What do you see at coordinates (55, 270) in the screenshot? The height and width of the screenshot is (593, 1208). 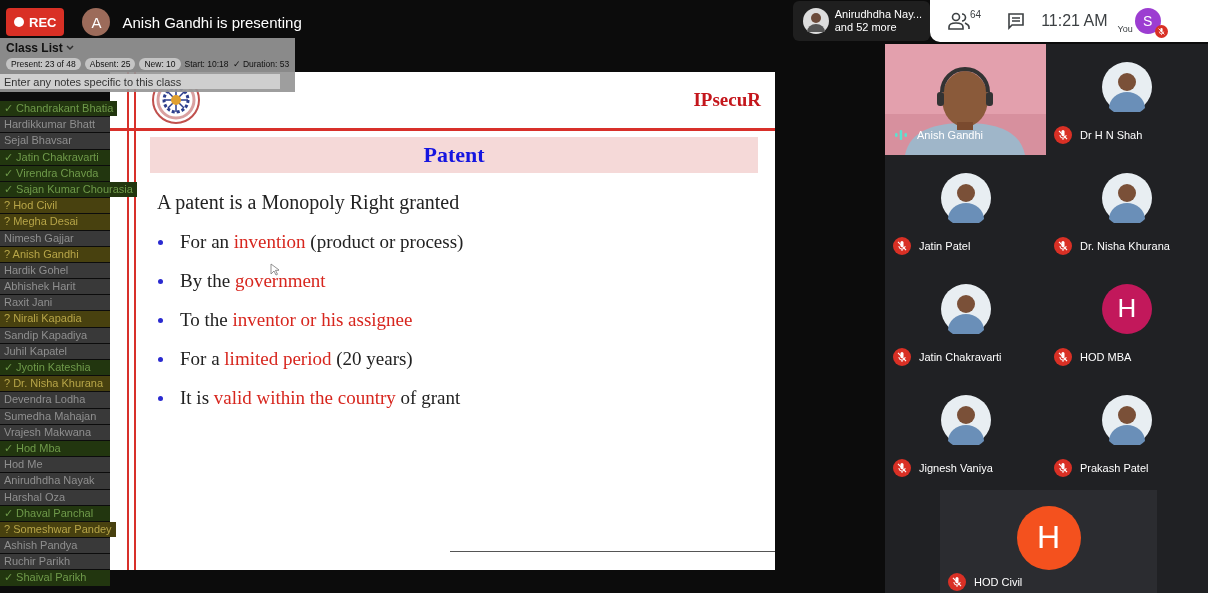 I see `student-row: Hardik Gohel` at bounding box center [55, 270].